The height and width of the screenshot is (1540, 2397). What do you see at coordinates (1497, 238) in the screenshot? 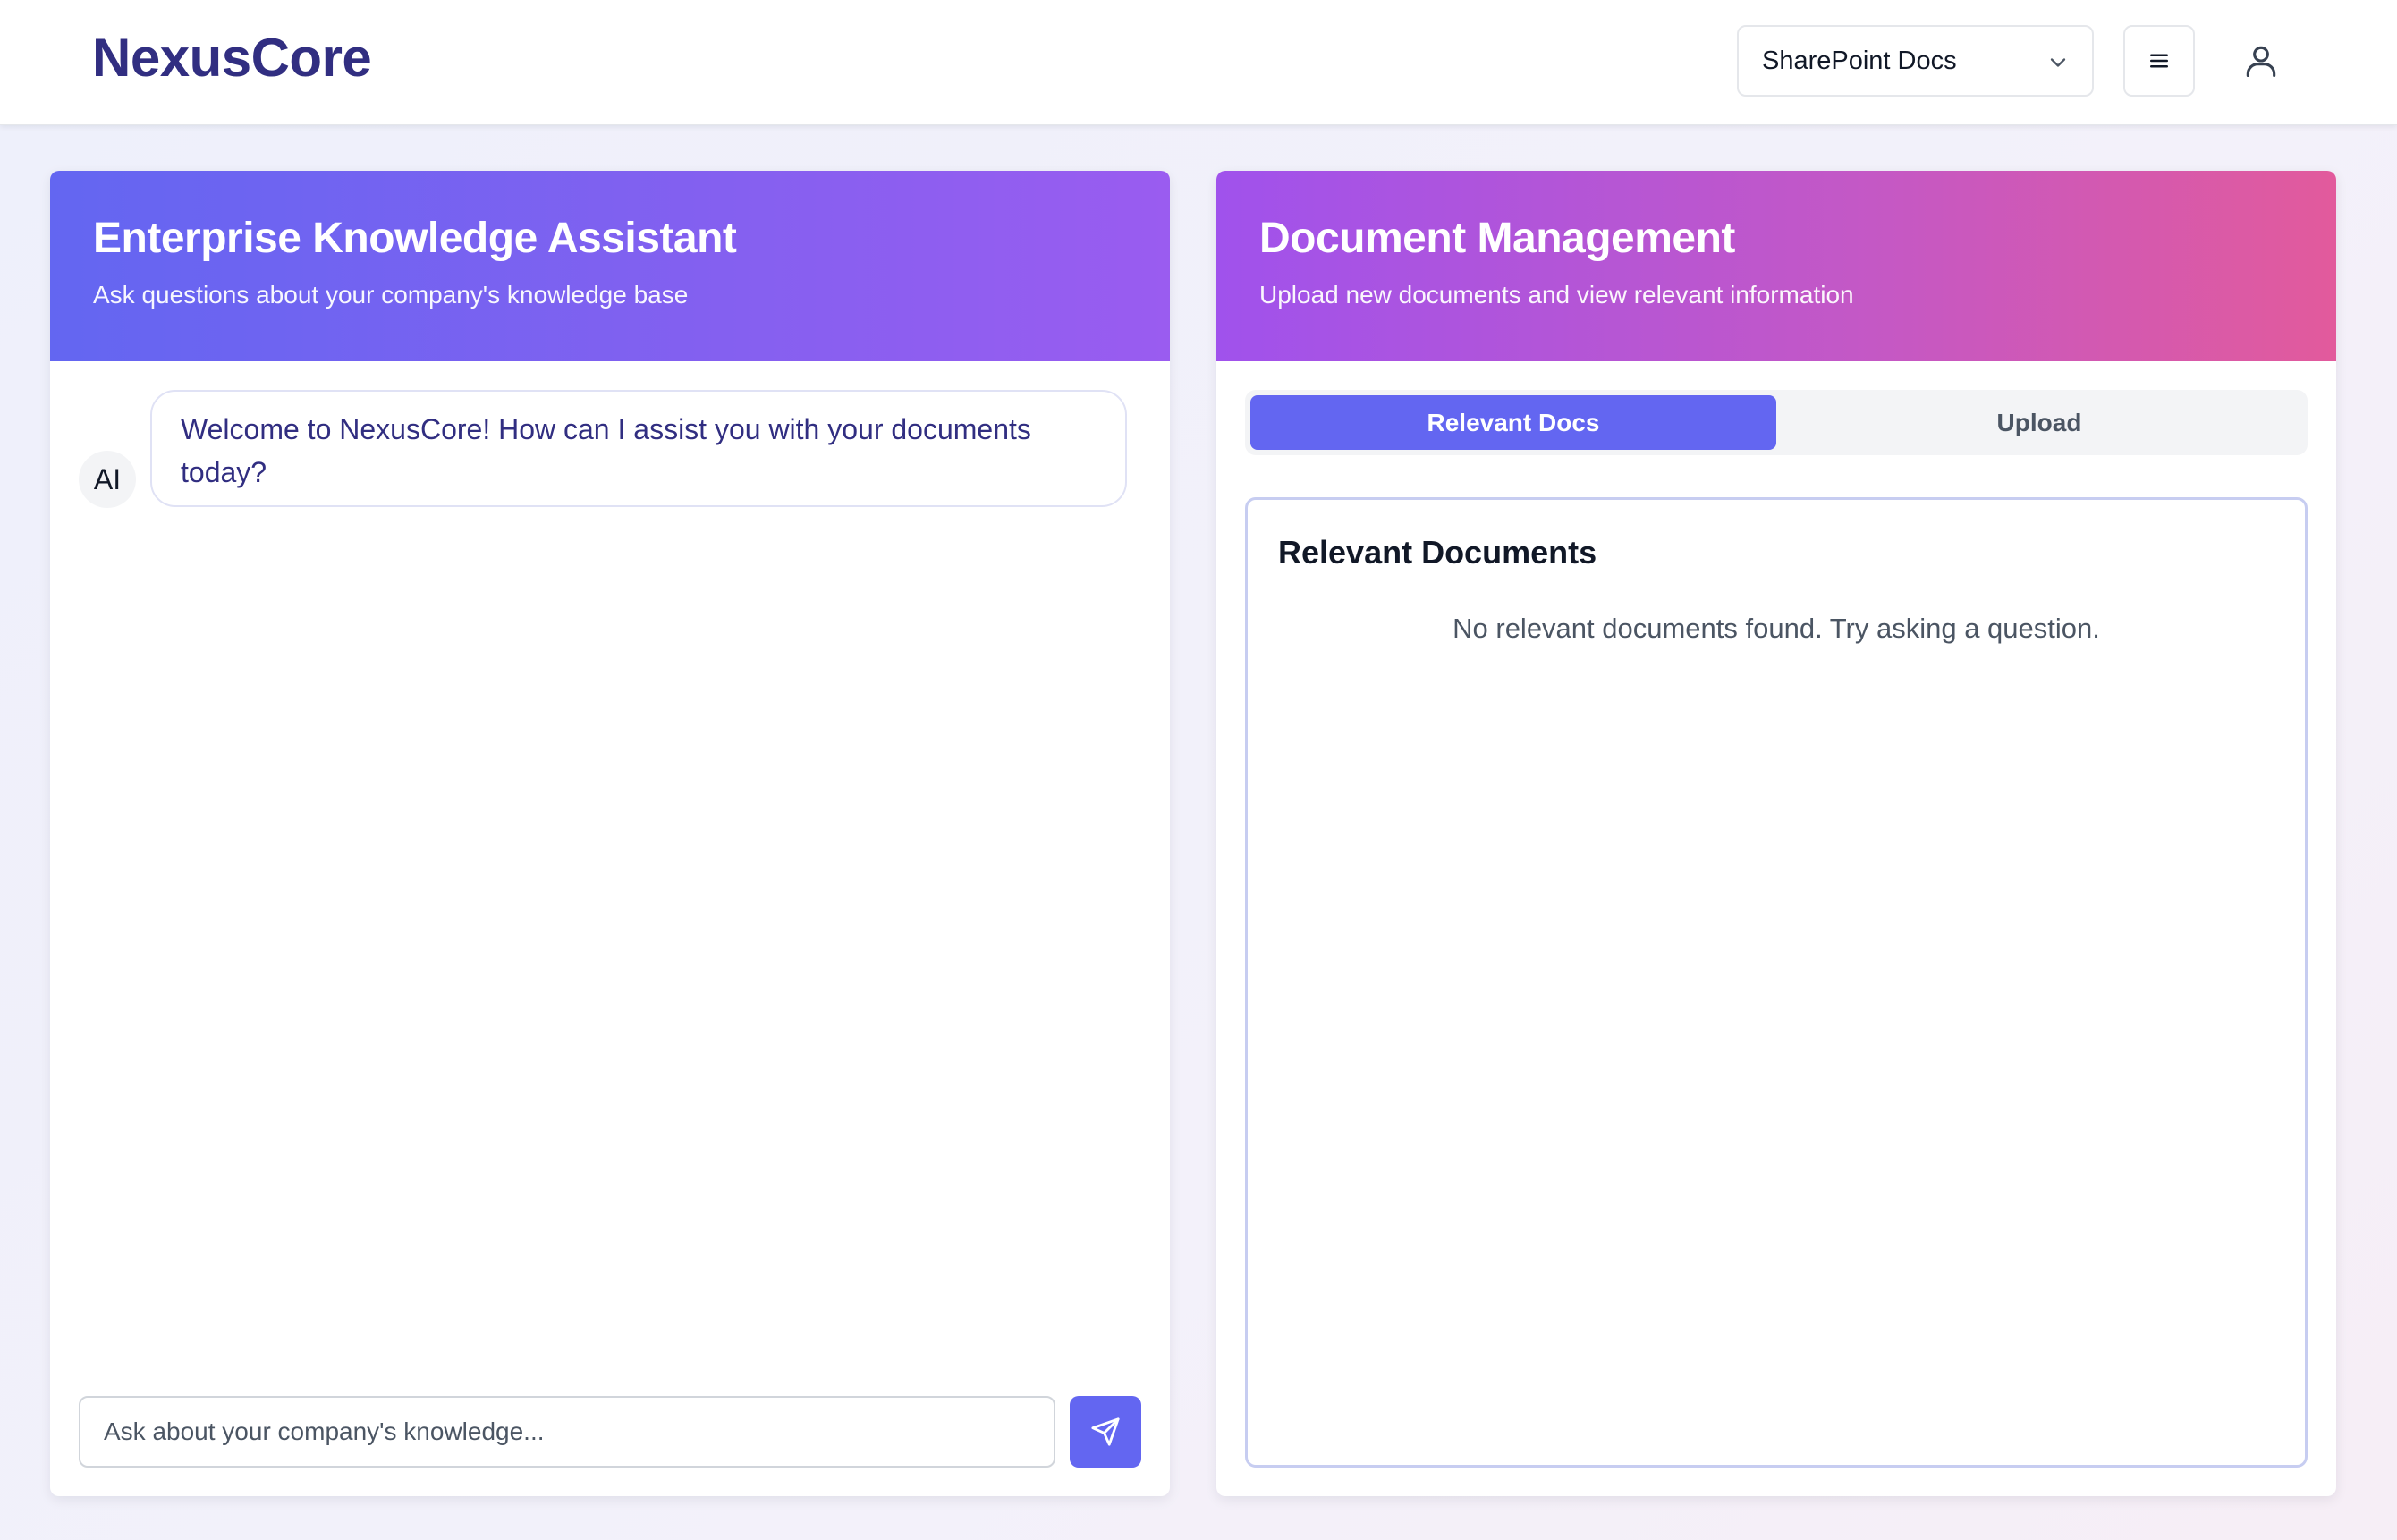
I see `document-panel-title: Document Management` at bounding box center [1497, 238].